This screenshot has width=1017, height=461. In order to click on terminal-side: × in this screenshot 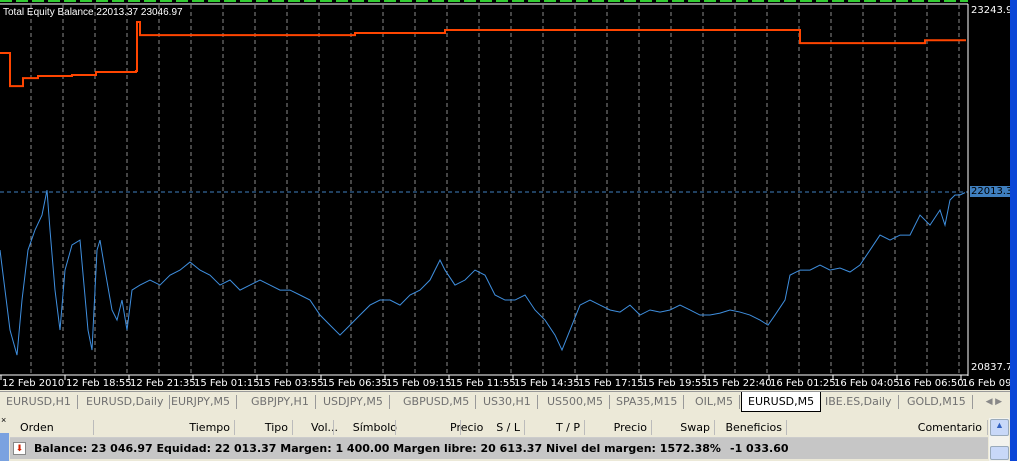, I will do `click(4, 437)`.